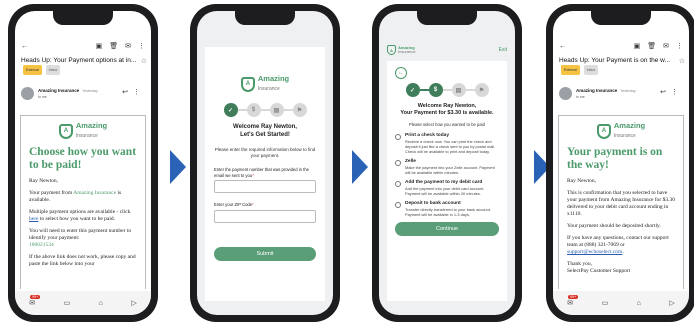 The height and width of the screenshot is (324, 694). I want to click on options-instruction: Please select how you wanted to be paid, so click(447, 124).